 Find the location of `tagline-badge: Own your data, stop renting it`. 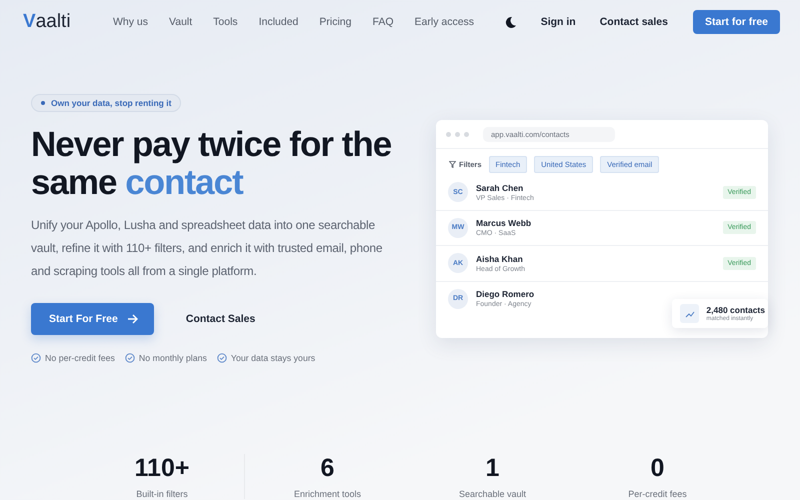

tagline-badge: Own your data, stop renting it is located at coordinates (106, 103).